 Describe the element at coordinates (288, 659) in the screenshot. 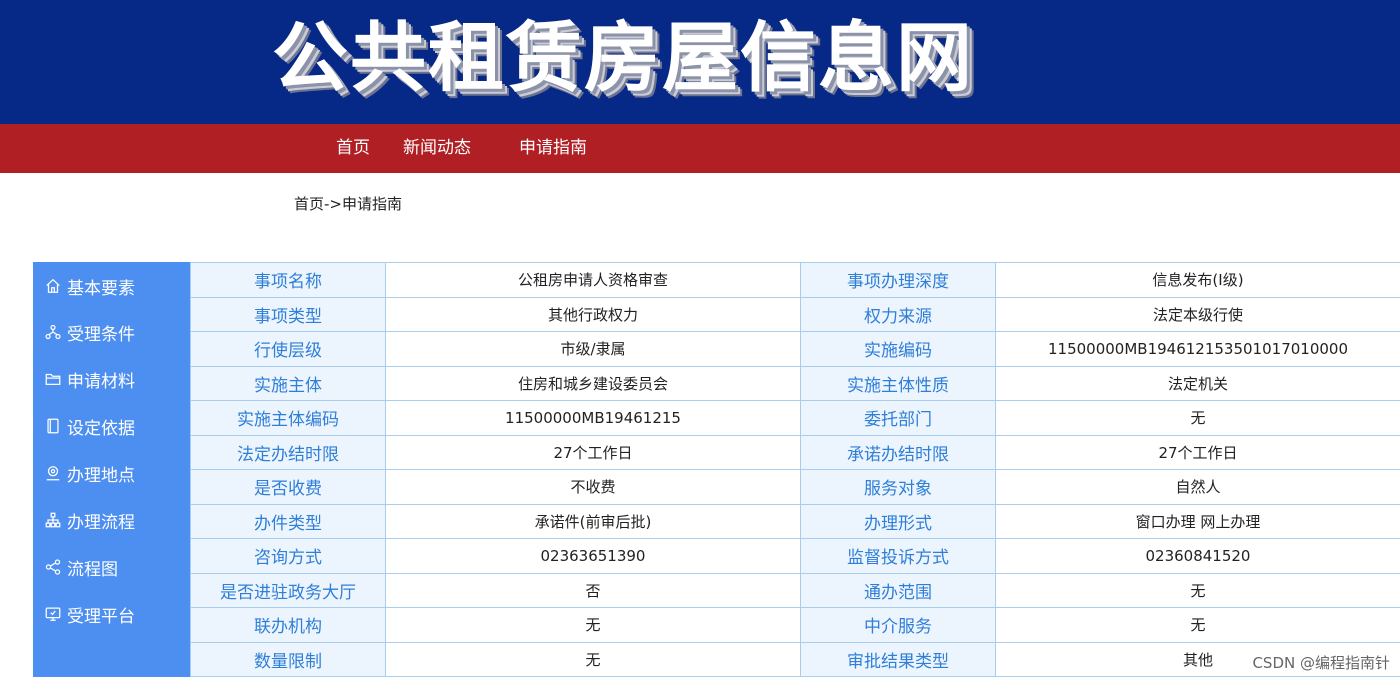

I see `field-label: 数量限制` at that location.